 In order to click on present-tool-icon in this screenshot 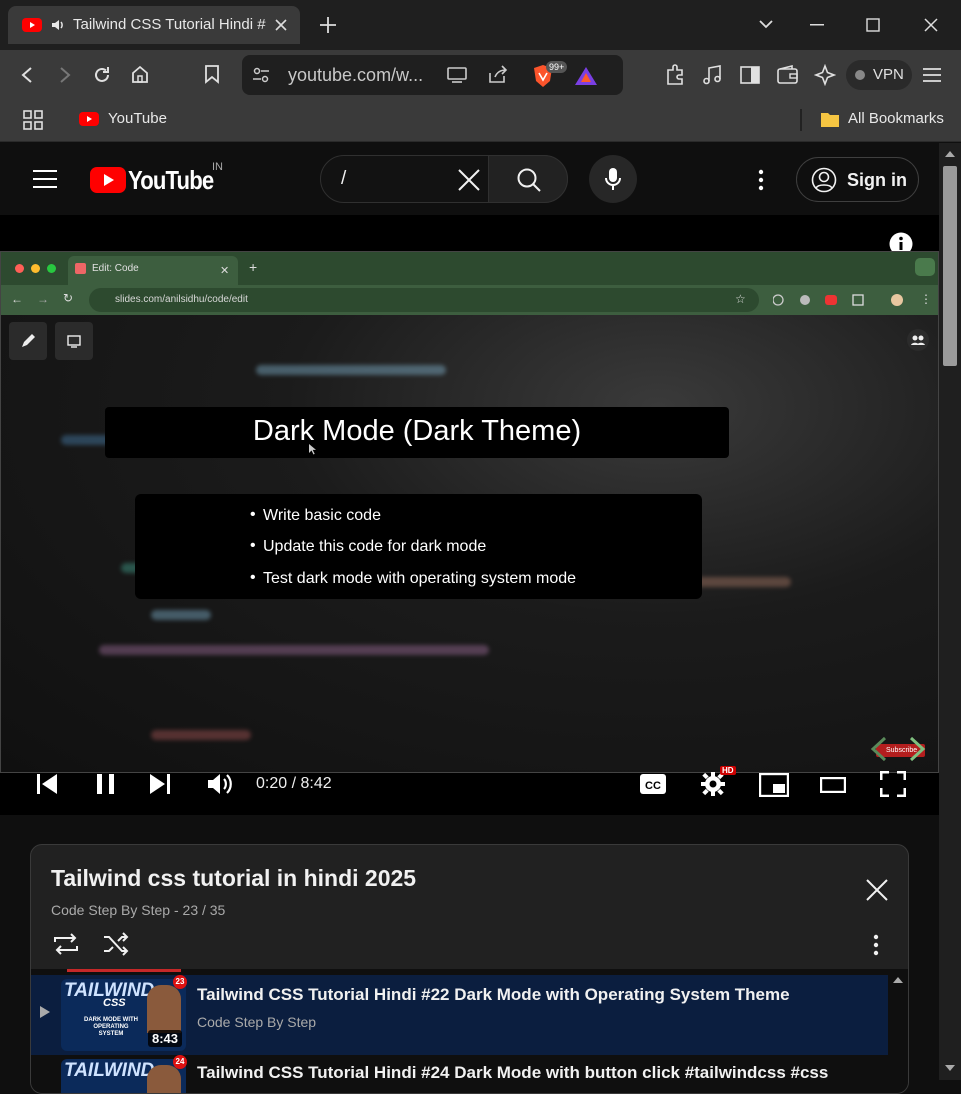, I will do `click(74, 341)`.